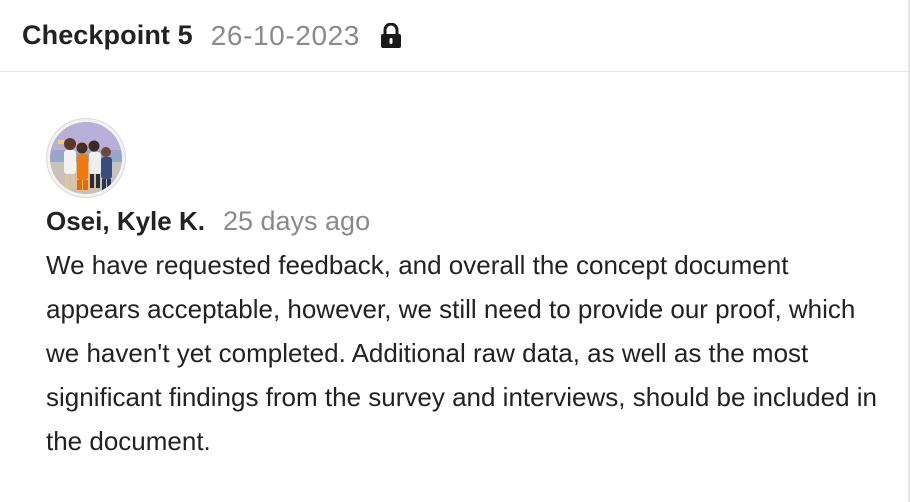 This screenshot has width=910, height=502. What do you see at coordinates (86, 158) in the screenshot?
I see `avatar` at bounding box center [86, 158].